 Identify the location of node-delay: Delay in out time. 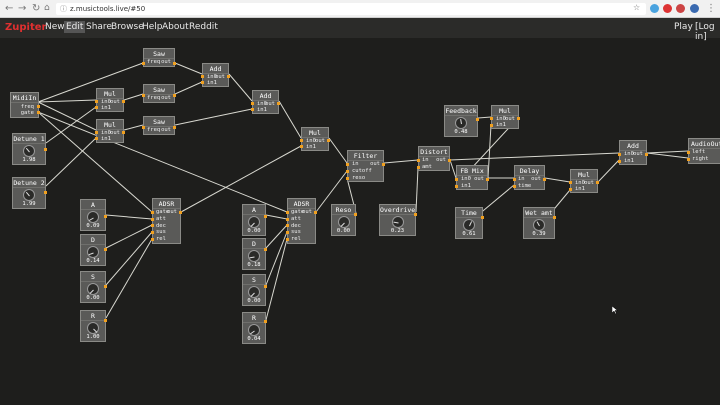
(529, 177).